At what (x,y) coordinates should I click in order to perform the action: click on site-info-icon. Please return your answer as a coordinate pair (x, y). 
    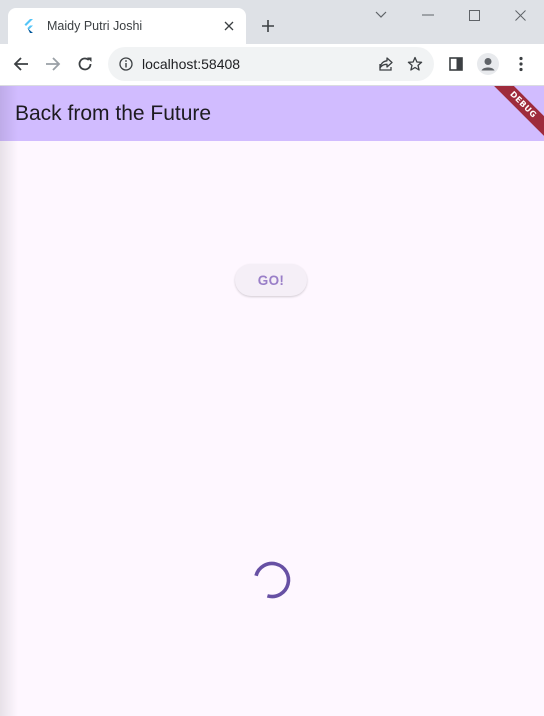
    Looking at the image, I should click on (126, 64).